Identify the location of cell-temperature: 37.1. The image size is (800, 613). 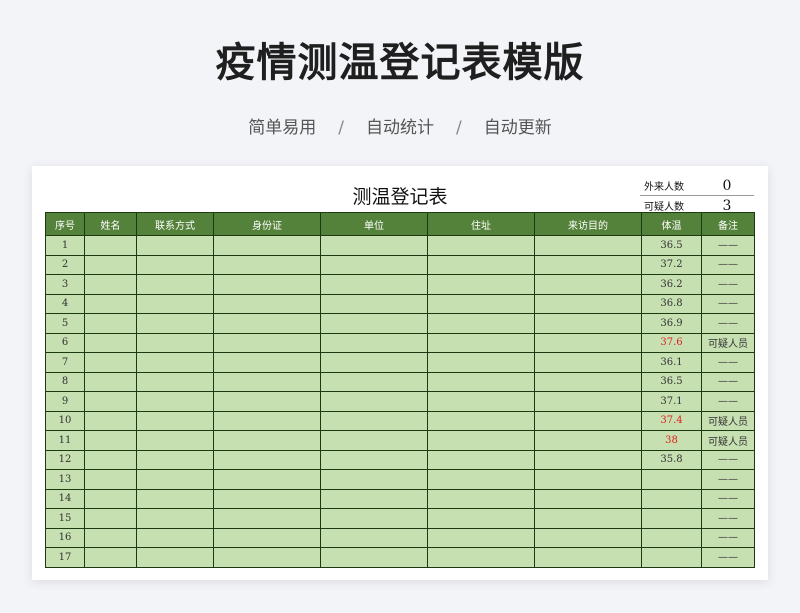
(671, 401).